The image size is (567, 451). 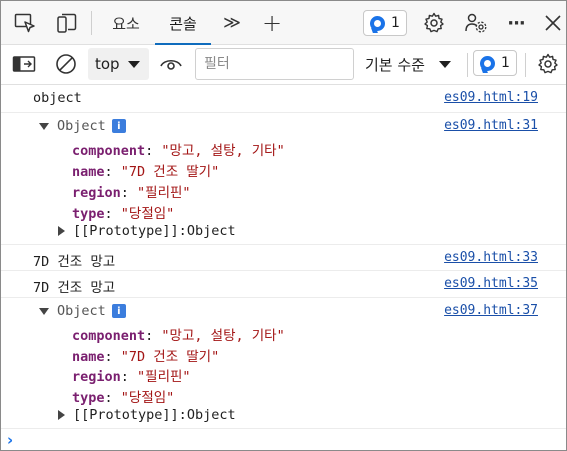 I want to click on tab-elements-label: 요소, so click(x=126, y=23).